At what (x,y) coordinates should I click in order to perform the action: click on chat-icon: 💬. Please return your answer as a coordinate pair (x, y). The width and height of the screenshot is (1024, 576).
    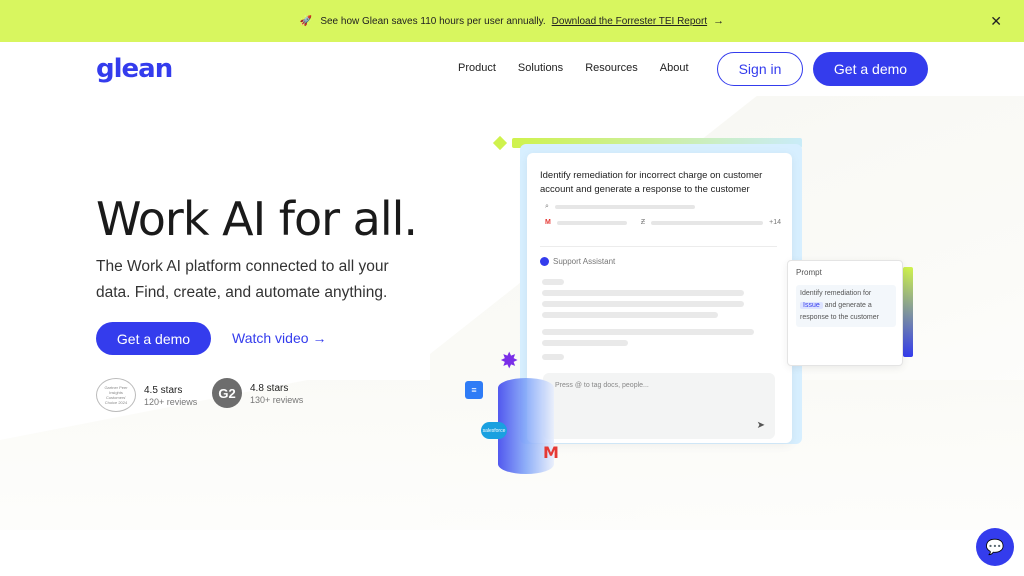
    Looking at the image, I should click on (995, 547).